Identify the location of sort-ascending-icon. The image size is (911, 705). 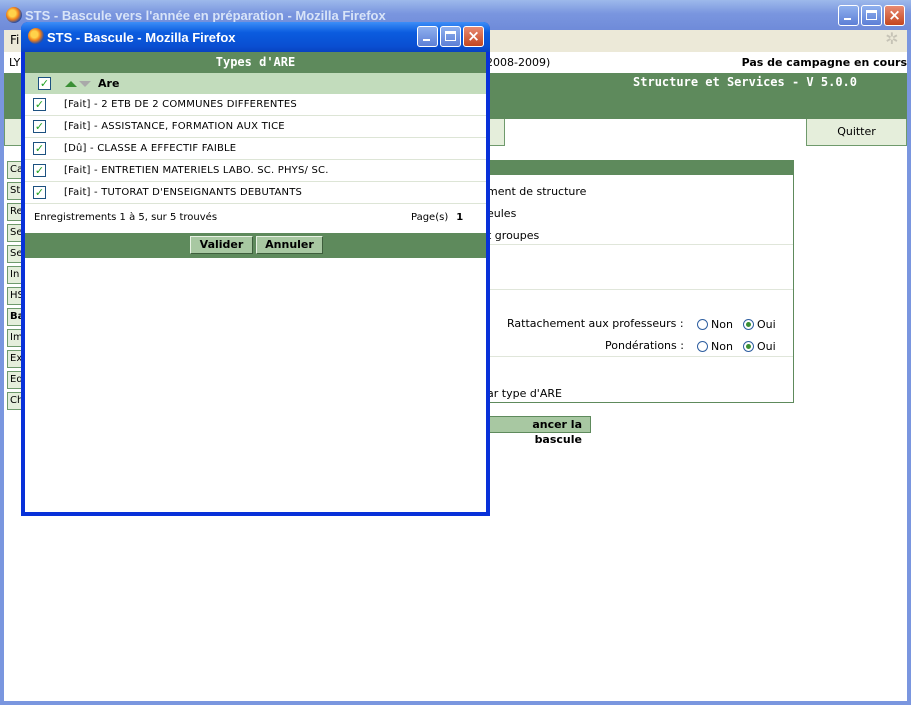
(71, 84).